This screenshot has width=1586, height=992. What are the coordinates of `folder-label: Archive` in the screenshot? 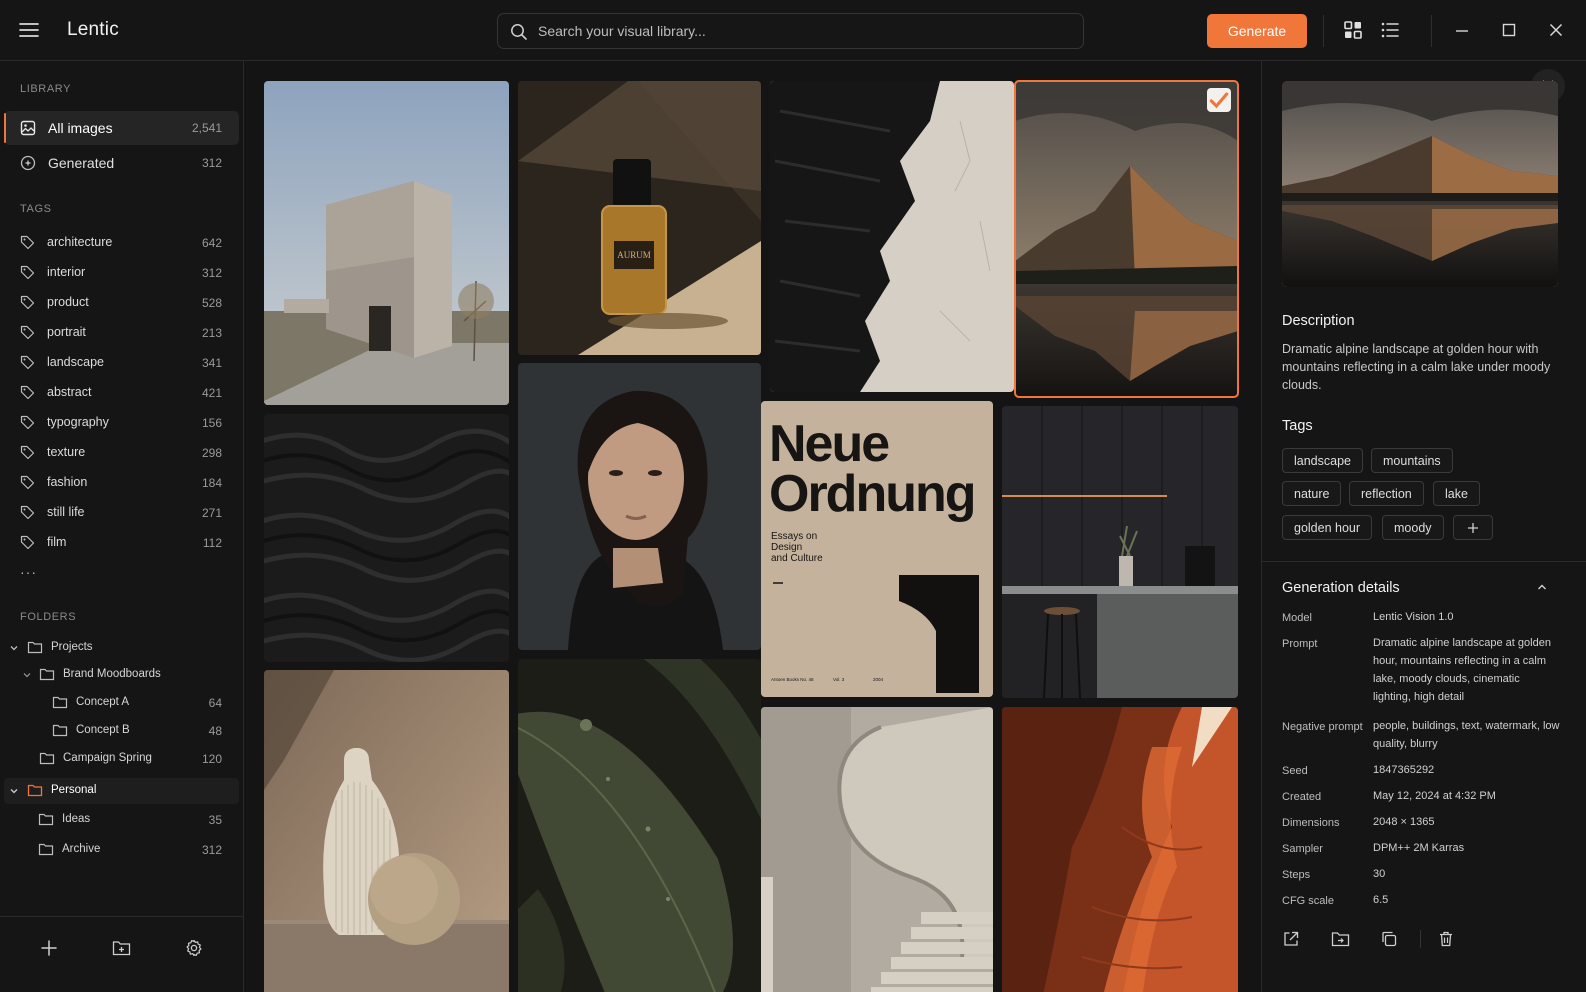 It's located at (81, 849).